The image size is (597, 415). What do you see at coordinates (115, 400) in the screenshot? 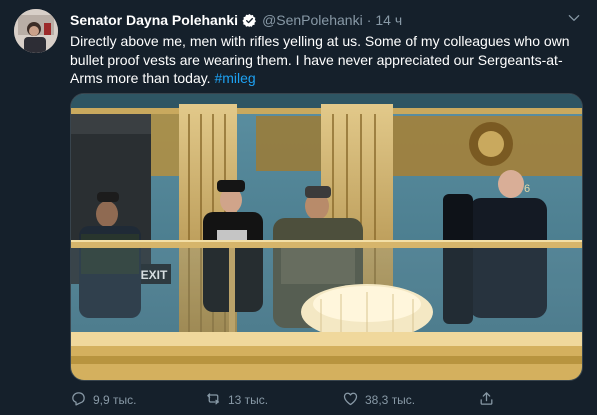
I see `reply-count: 9,9 тыс.` at bounding box center [115, 400].